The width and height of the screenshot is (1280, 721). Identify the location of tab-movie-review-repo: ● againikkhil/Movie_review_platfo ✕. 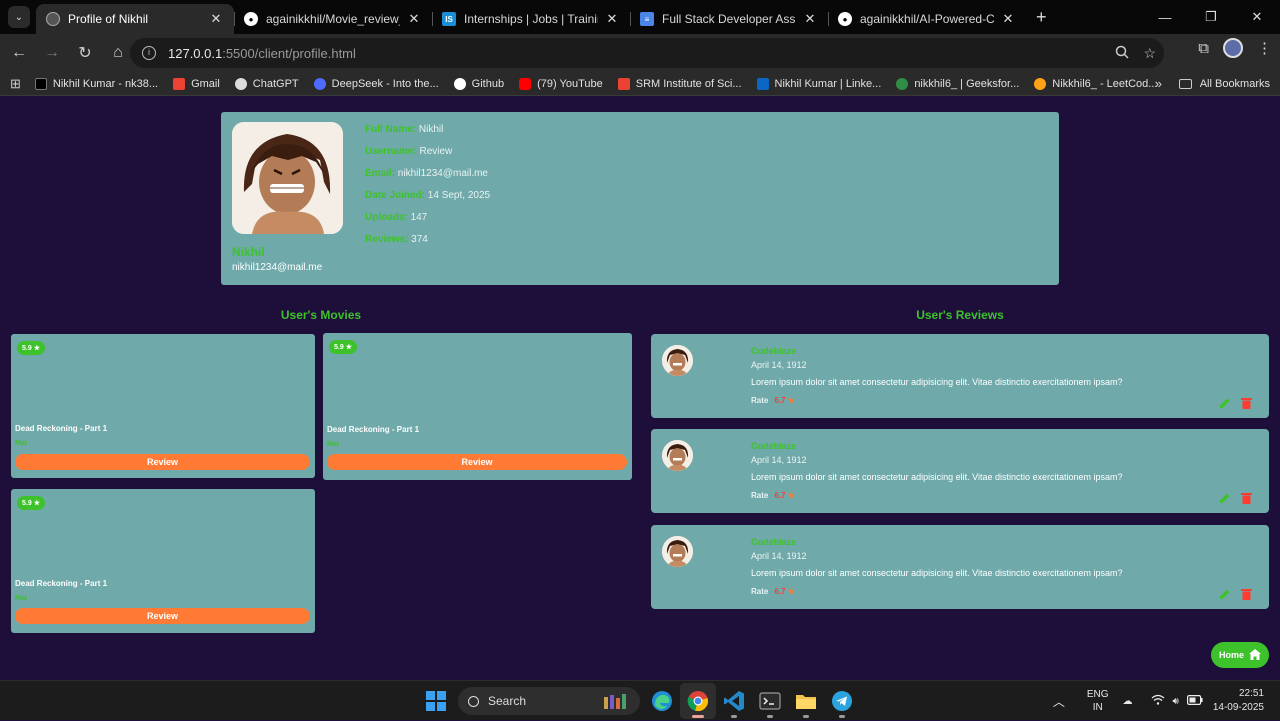
(333, 19).